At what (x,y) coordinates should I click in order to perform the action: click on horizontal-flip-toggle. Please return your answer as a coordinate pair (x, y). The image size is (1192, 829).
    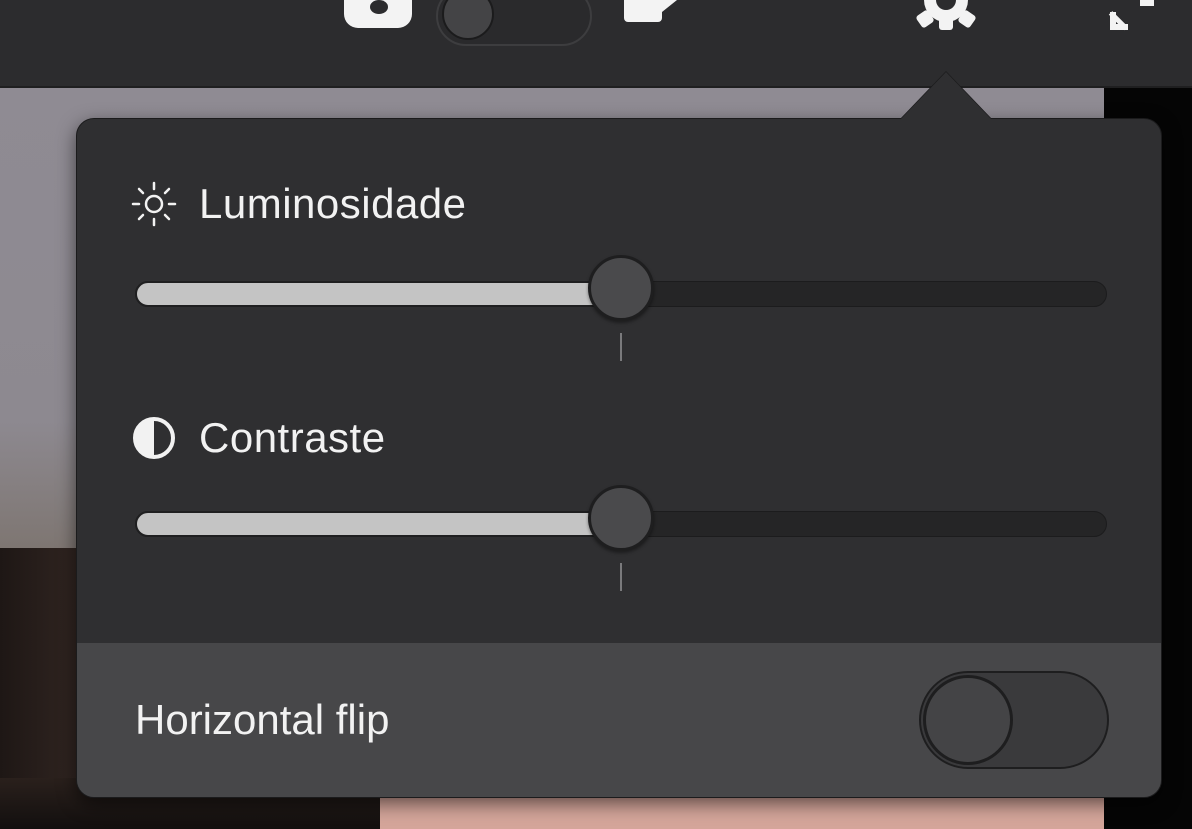
    Looking at the image, I should click on (1014, 720).